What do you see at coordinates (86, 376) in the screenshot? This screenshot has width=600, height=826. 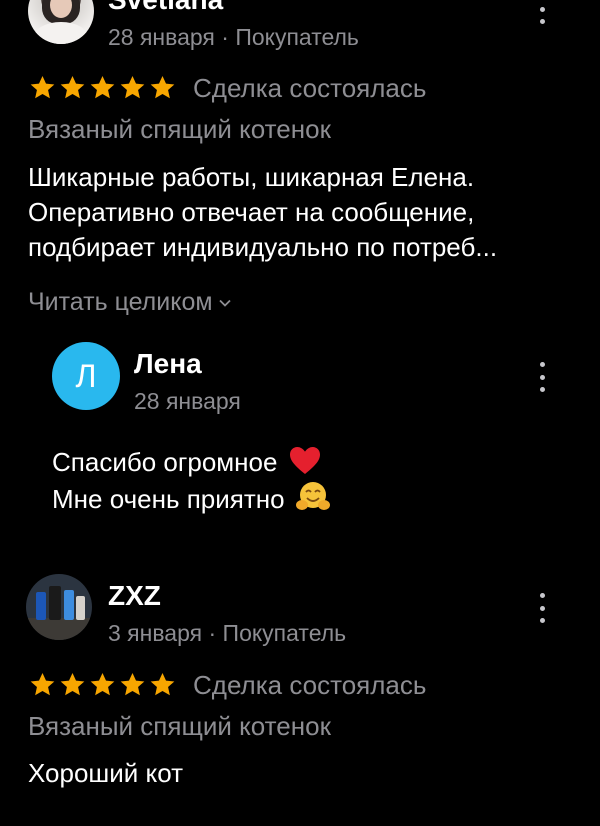 I see `avatar: Л` at bounding box center [86, 376].